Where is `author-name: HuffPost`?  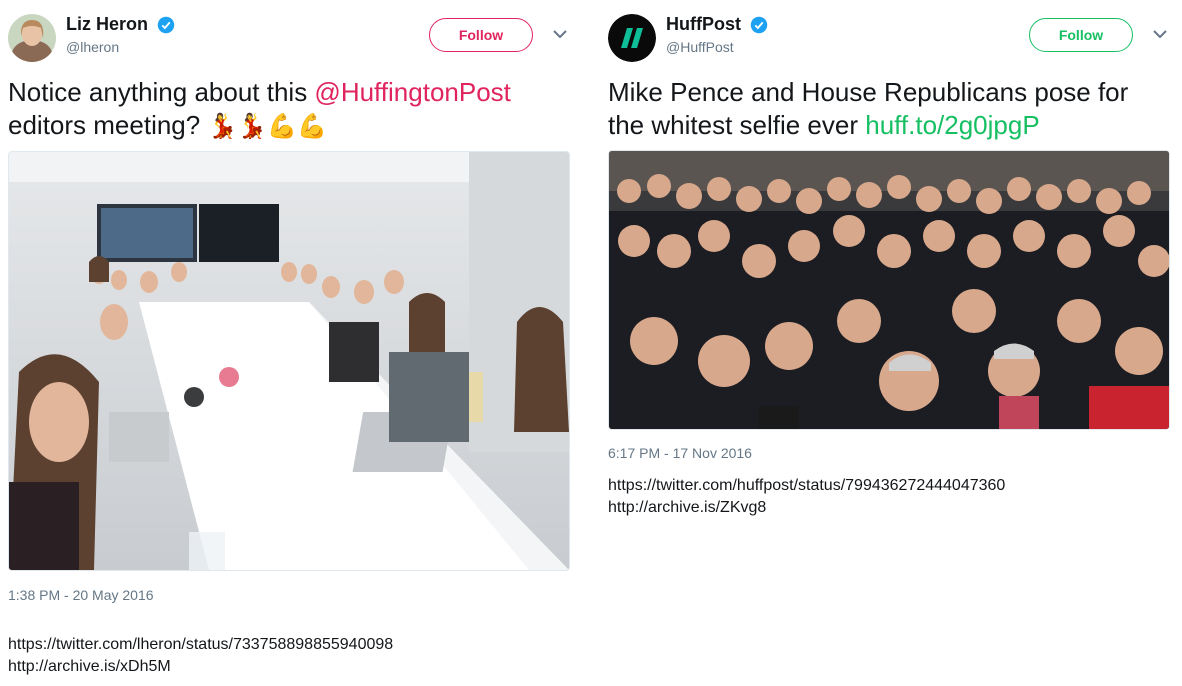 author-name: HuffPost is located at coordinates (703, 24).